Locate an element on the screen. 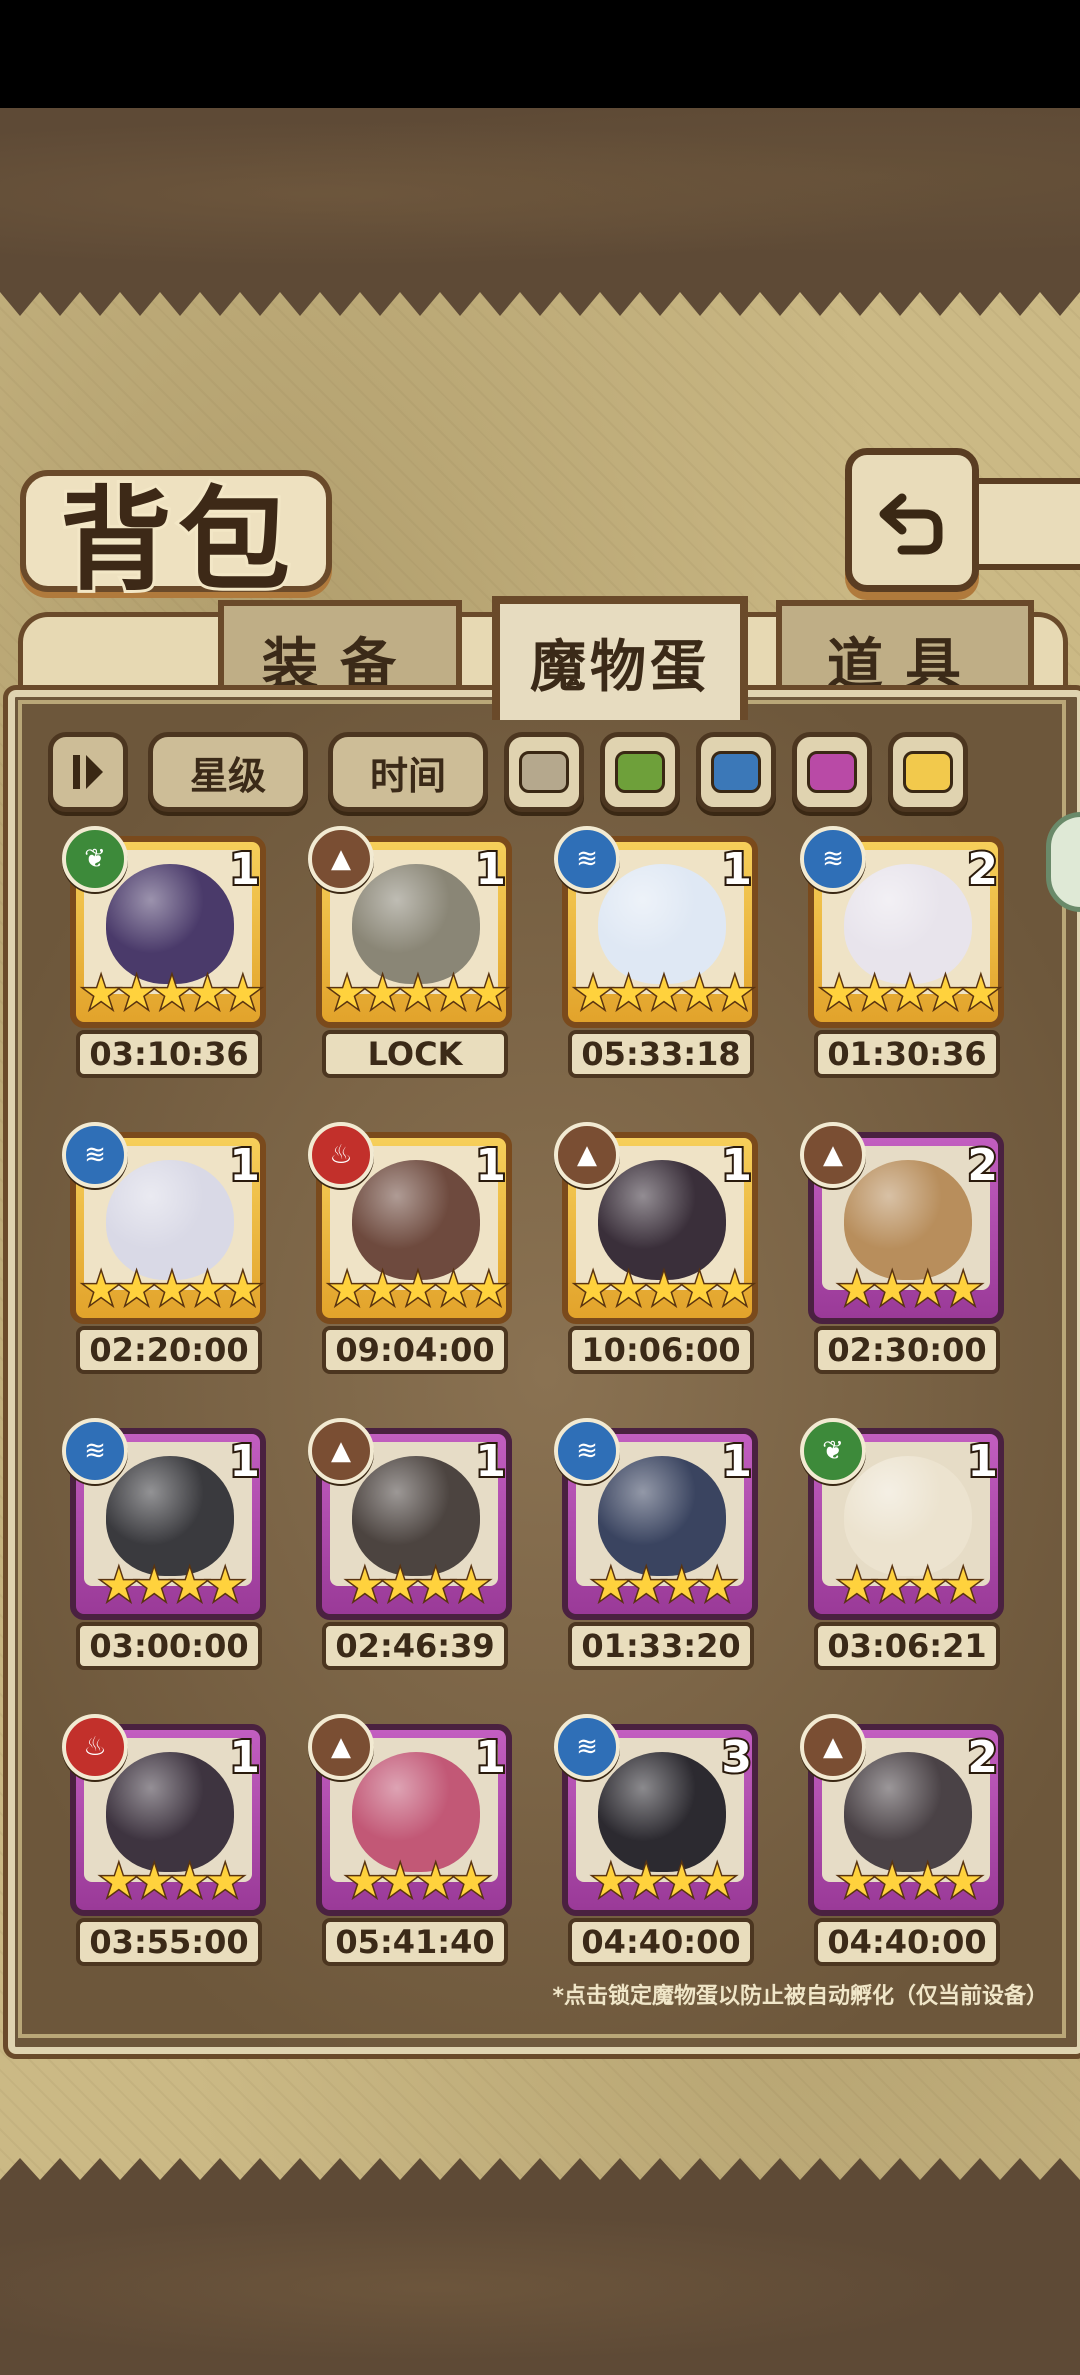 The height and width of the screenshot is (2375, 1080). color-swatch-purple is located at coordinates (832, 772).